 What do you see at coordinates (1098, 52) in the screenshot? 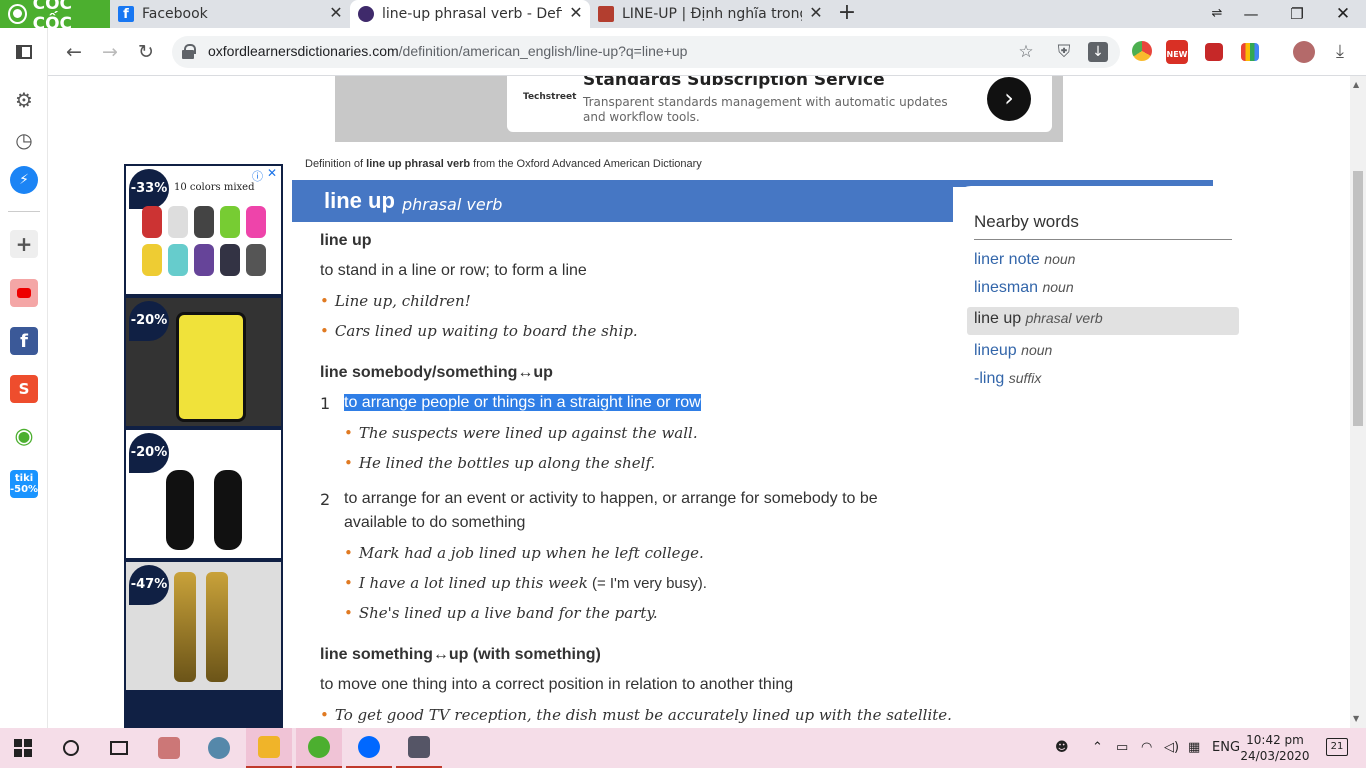
I see `download-icon: ↓` at bounding box center [1098, 52].